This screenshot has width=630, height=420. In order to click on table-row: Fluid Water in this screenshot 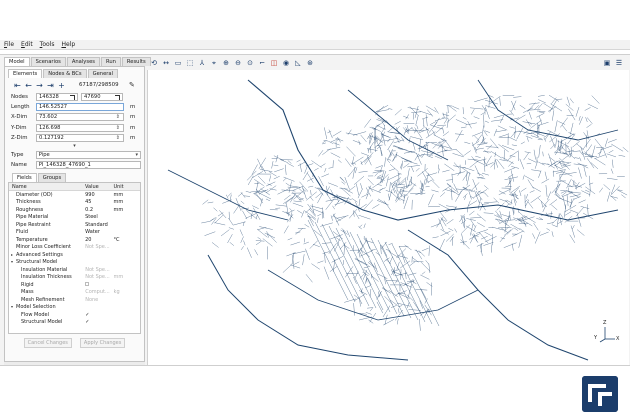, I will do `click(74, 232)`.